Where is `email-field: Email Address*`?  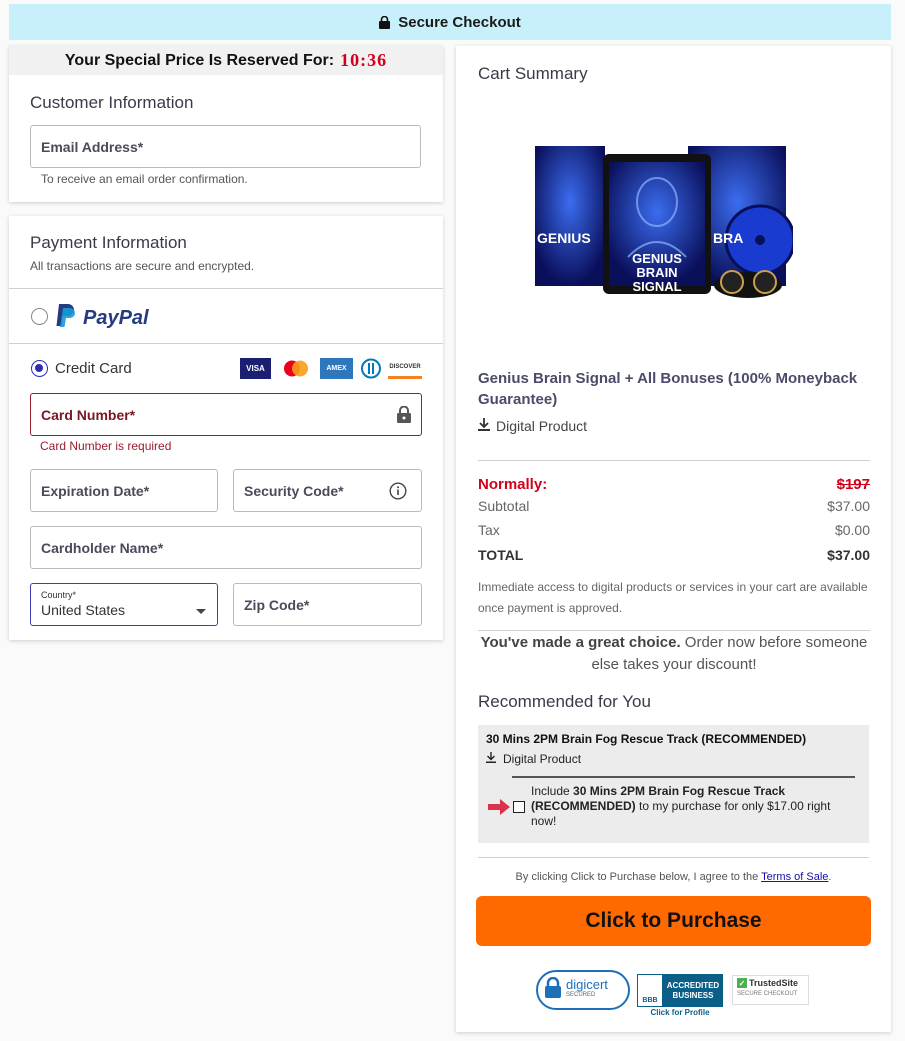 email-field: Email Address* is located at coordinates (225, 146).